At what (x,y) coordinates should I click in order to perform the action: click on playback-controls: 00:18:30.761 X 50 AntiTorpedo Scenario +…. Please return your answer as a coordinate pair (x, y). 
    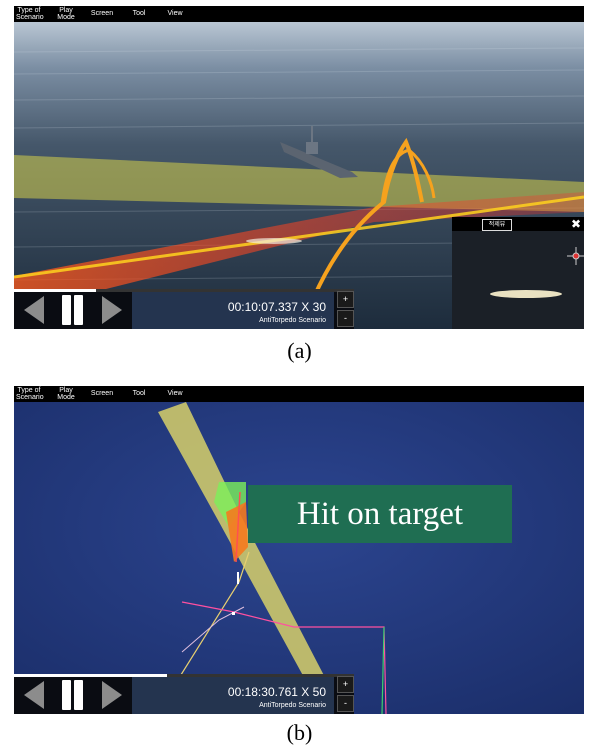
    Looking at the image, I should click on (184, 694).